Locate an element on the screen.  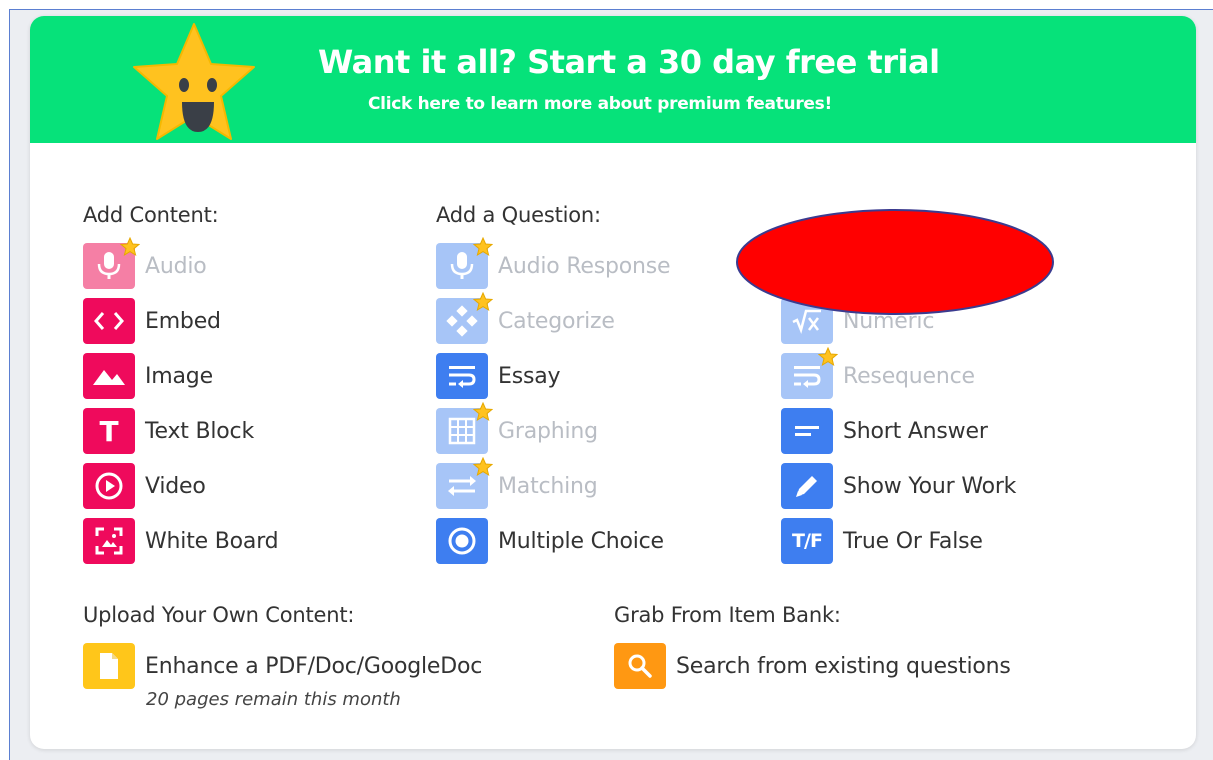
item-label: Embed is located at coordinates (183, 321).